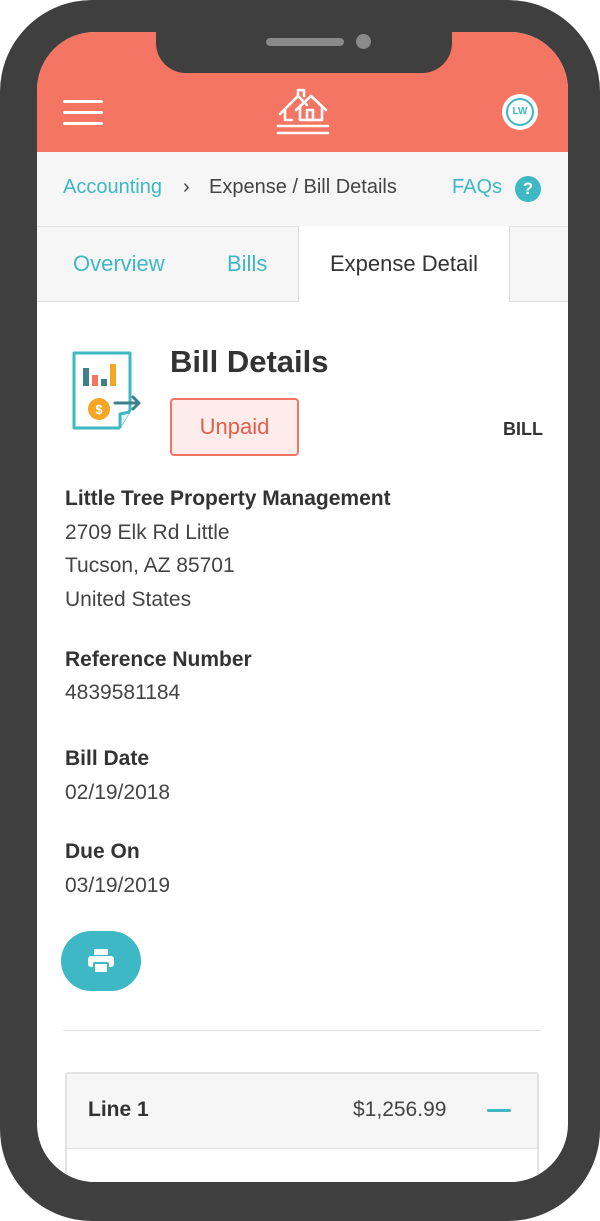 The height and width of the screenshot is (1221, 600). What do you see at coordinates (158, 659) in the screenshot?
I see `reference-number-label: Reference Number` at bounding box center [158, 659].